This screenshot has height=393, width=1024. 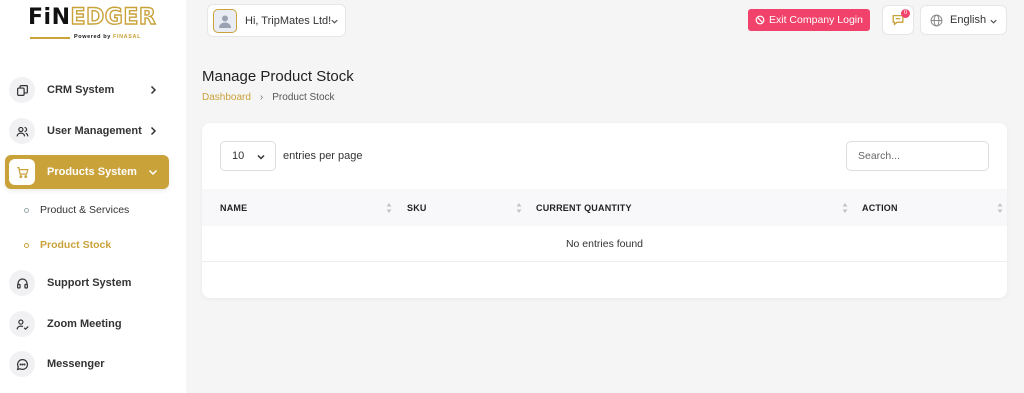 I want to click on sidebar-subitem-product-stock: Product Stock, so click(x=67, y=245).